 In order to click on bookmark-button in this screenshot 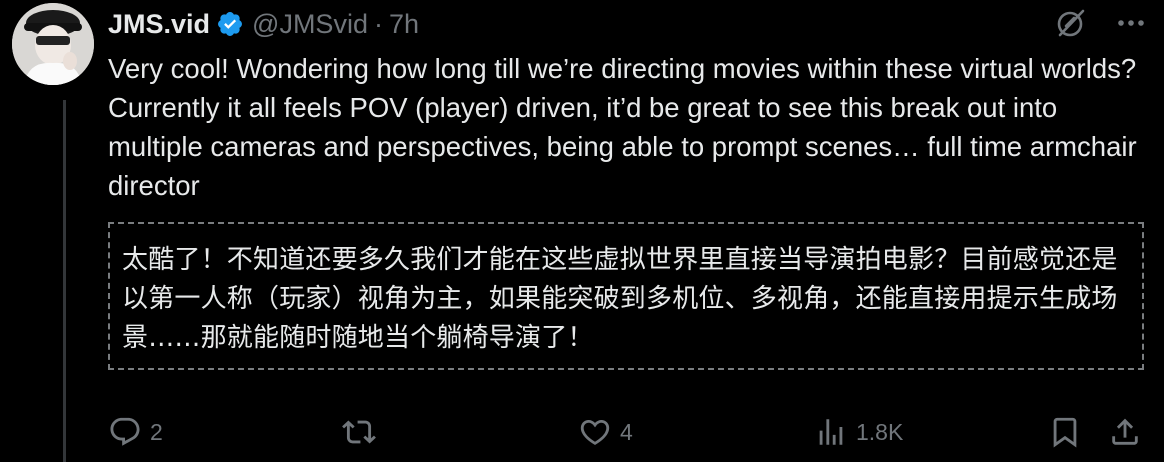, I will do `click(1065, 432)`.